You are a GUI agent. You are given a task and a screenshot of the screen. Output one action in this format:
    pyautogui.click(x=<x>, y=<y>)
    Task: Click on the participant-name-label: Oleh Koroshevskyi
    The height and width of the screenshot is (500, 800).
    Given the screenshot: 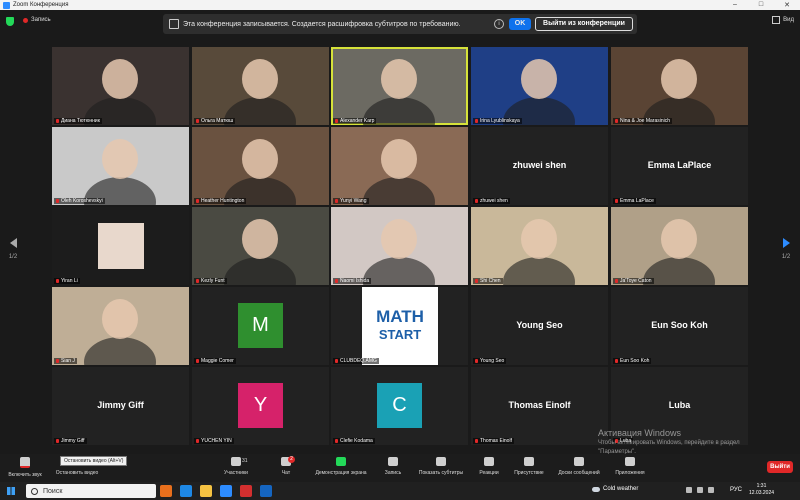 What is the action you would take?
    pyautogui.click(x=79, y=201)
    